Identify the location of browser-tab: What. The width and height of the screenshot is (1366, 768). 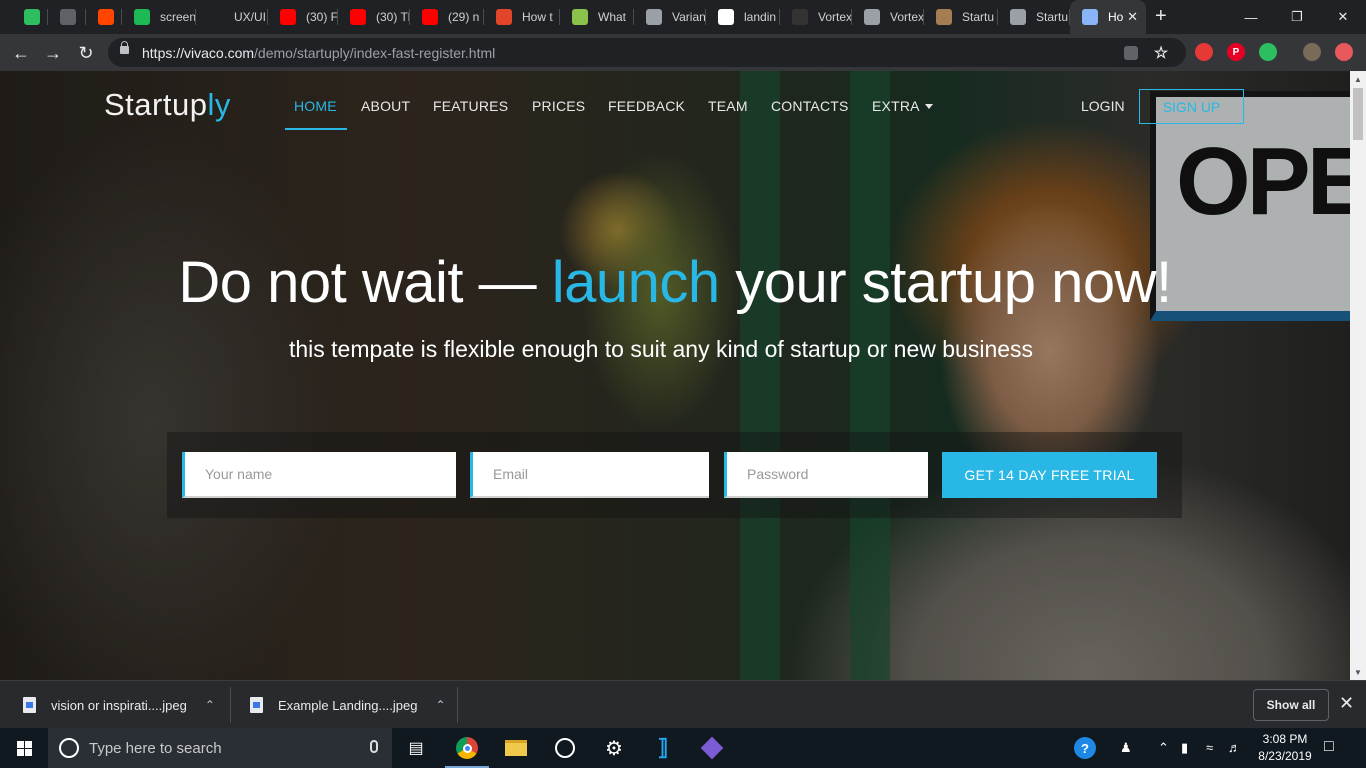
(597, 17).